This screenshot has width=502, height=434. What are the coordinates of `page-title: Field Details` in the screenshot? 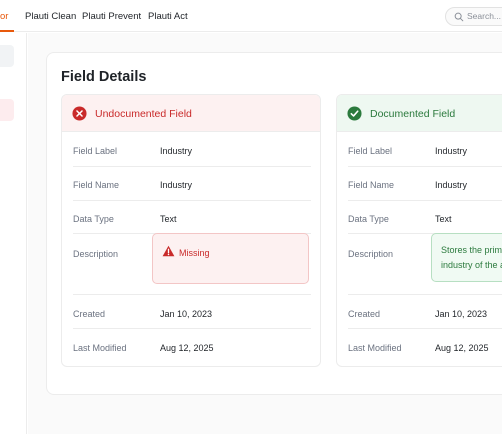 It's located at (104, 77).